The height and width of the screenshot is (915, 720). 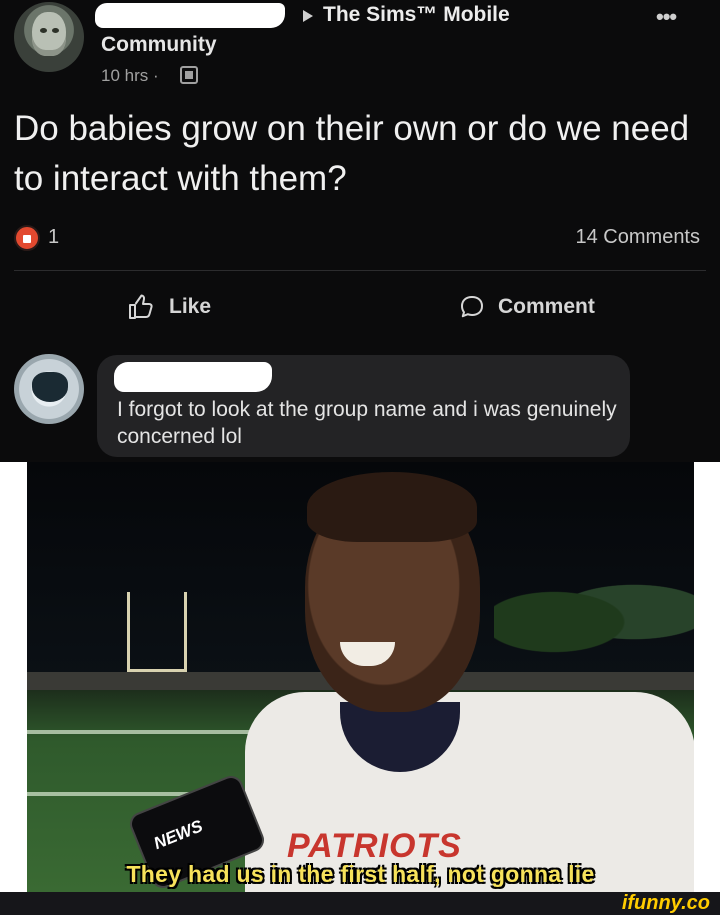 What do you see at coordinates (666, 903) in the screenshot?
I see `ifunny-watermark: ifunny.co` at bounding box center [666, 903].